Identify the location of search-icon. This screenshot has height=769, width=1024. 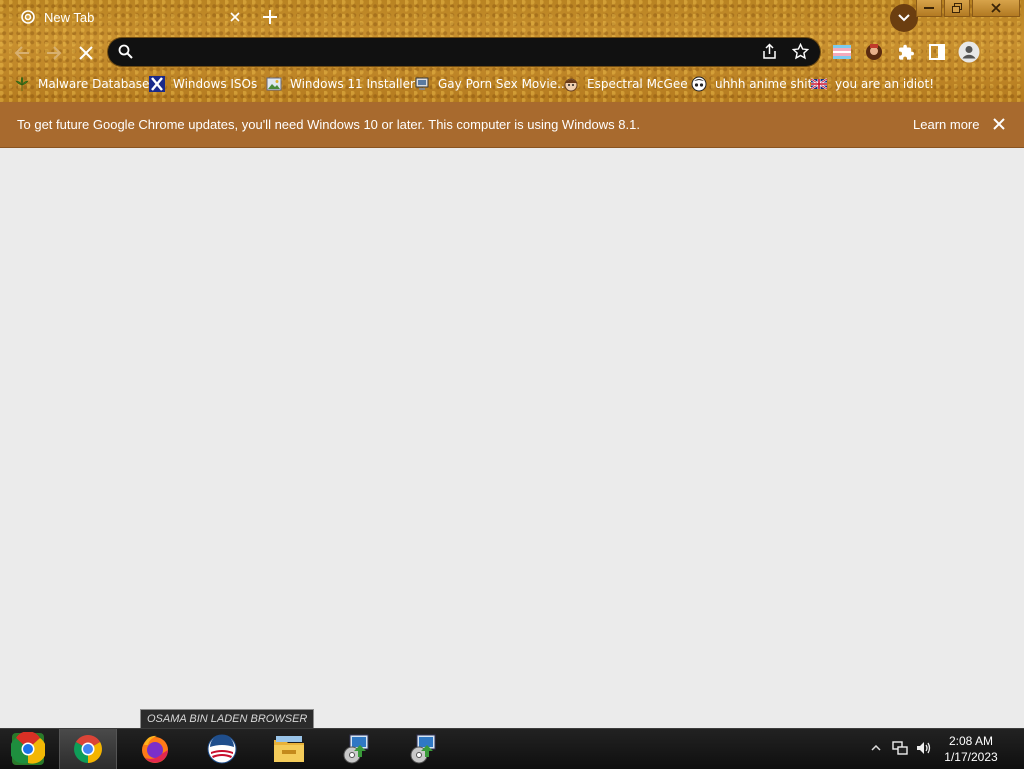
(125, 54).